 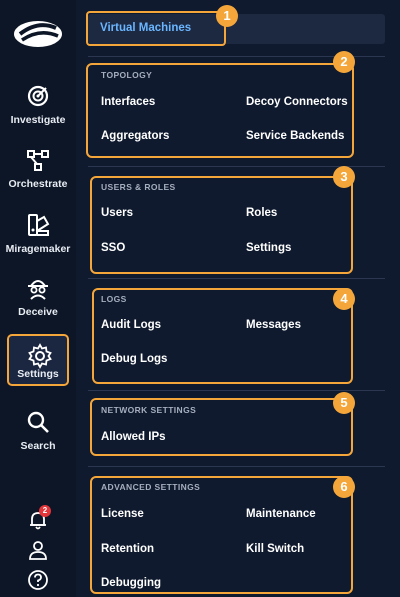 I want to click on callout-number: 2, so click(x=344, y=62).